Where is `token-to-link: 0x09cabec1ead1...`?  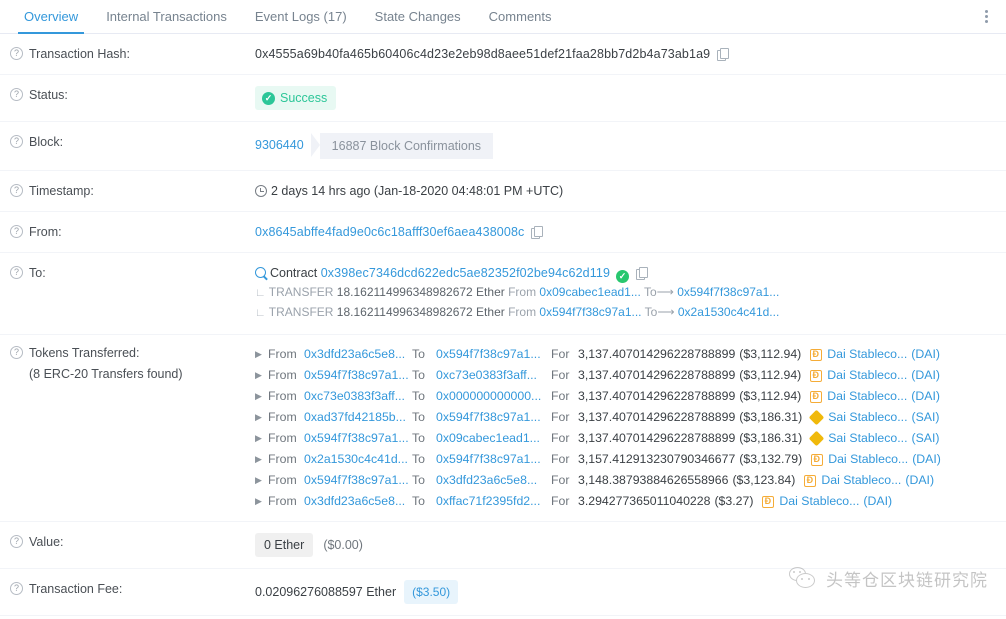
token-to-link: 0x09cabec1ead1... is located at coordinates (493, 438).